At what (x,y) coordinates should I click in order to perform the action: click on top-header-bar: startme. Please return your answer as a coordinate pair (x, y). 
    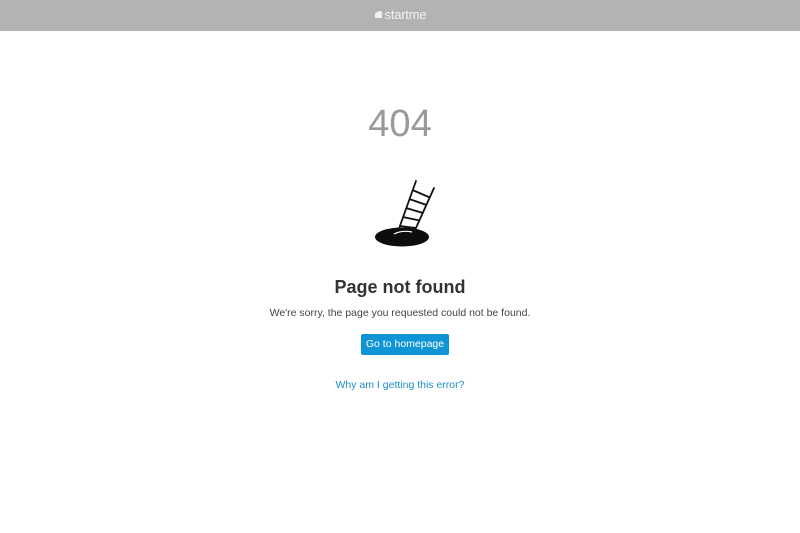
    Looking at the image, I should click on (400, 15).